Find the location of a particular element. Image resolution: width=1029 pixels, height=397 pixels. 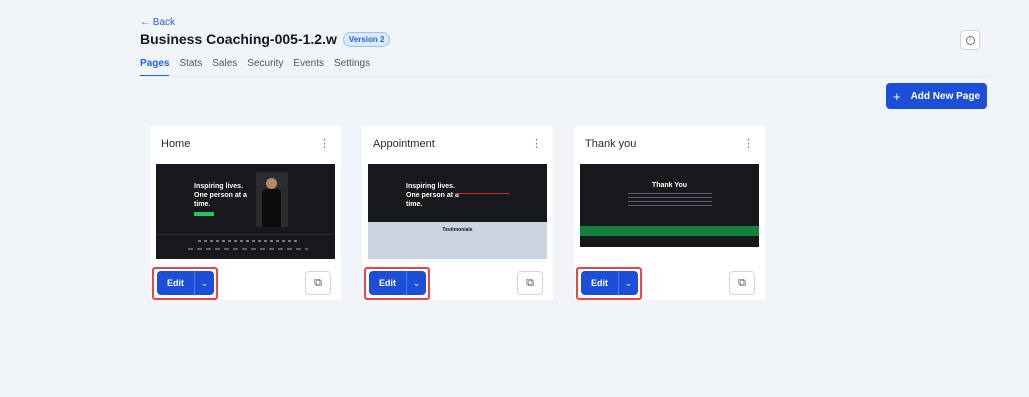

page-thumbnail: Thank You is located at coordinates (669, 211).